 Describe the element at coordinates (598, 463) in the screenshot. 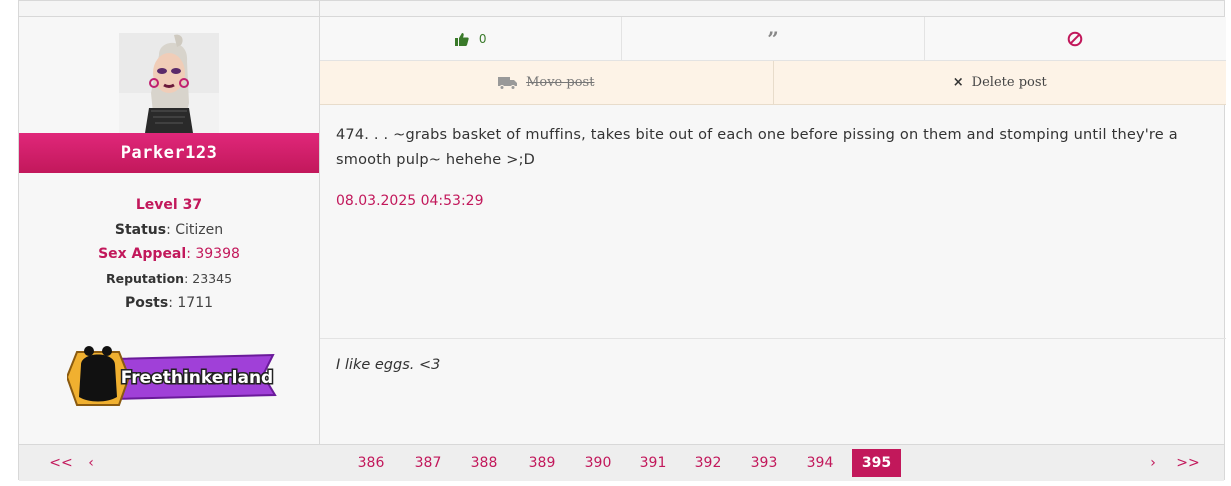

I see `page-link: 390` at that location.